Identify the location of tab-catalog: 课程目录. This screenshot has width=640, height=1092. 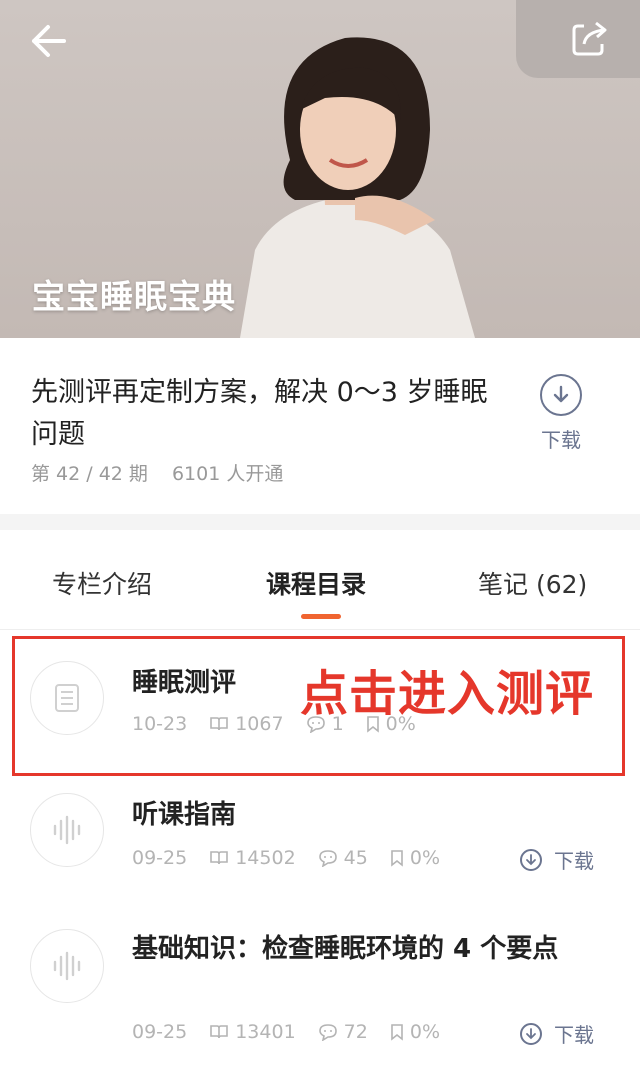
(316, 583).